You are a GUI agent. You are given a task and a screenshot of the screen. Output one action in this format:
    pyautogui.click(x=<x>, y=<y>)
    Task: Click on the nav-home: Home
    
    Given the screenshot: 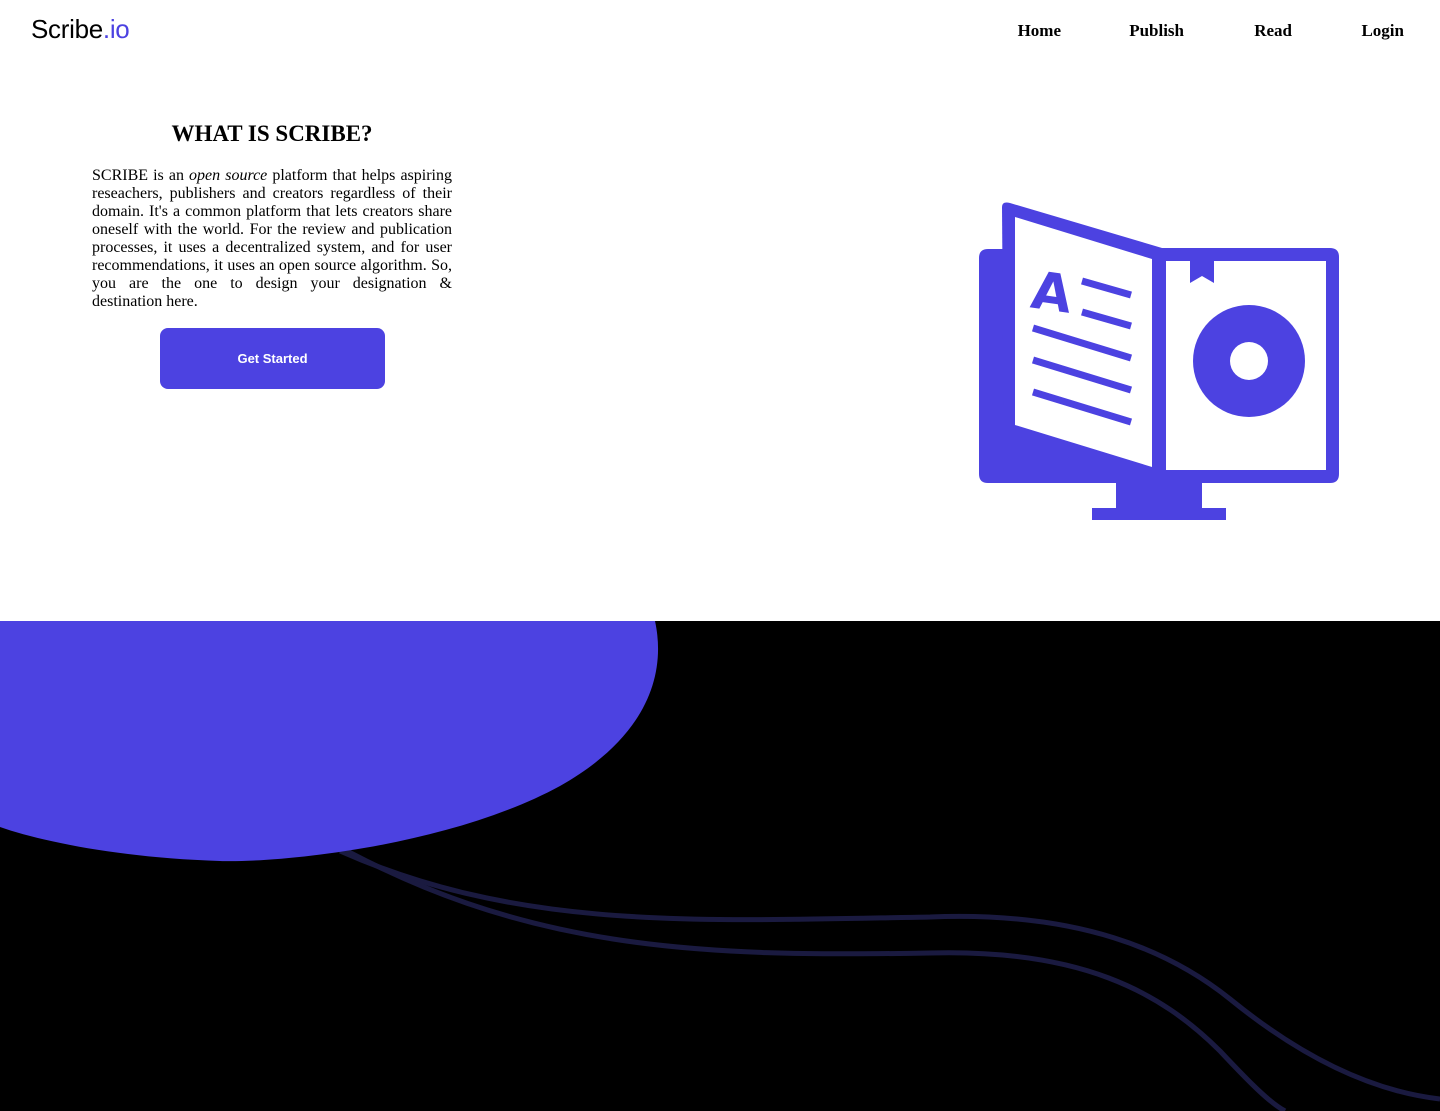 What is the action you would take?
    pyautogui.click(x=1039, y=31)
    